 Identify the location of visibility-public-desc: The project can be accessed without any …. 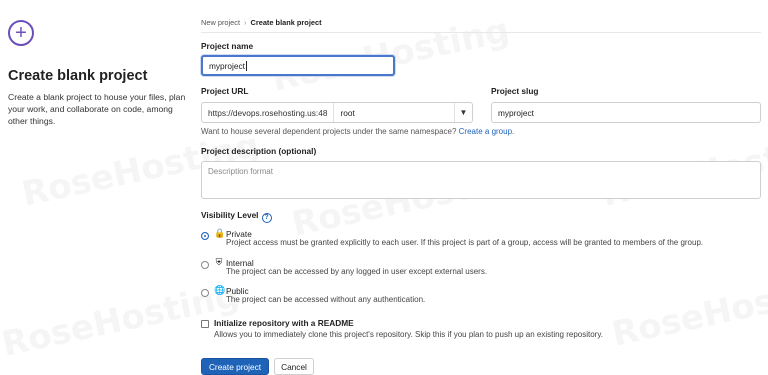
(326, 299).